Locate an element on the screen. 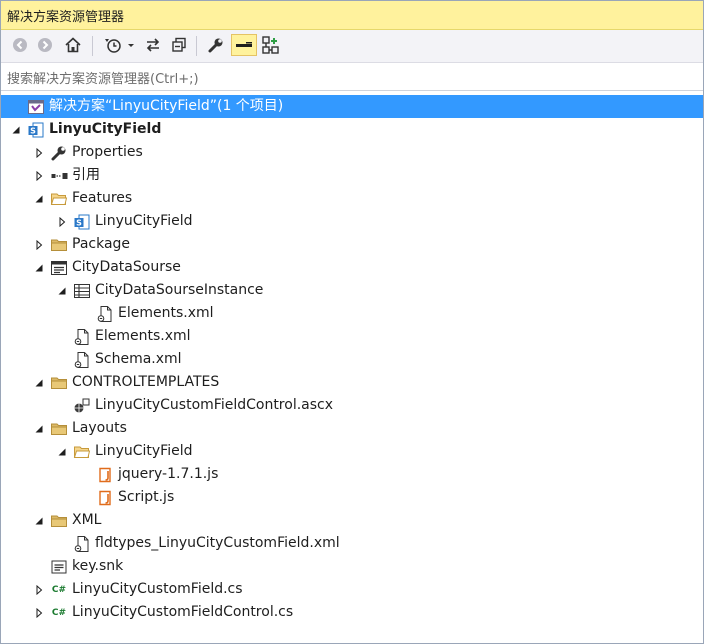  properties-button is located at coordinates (216, 45).